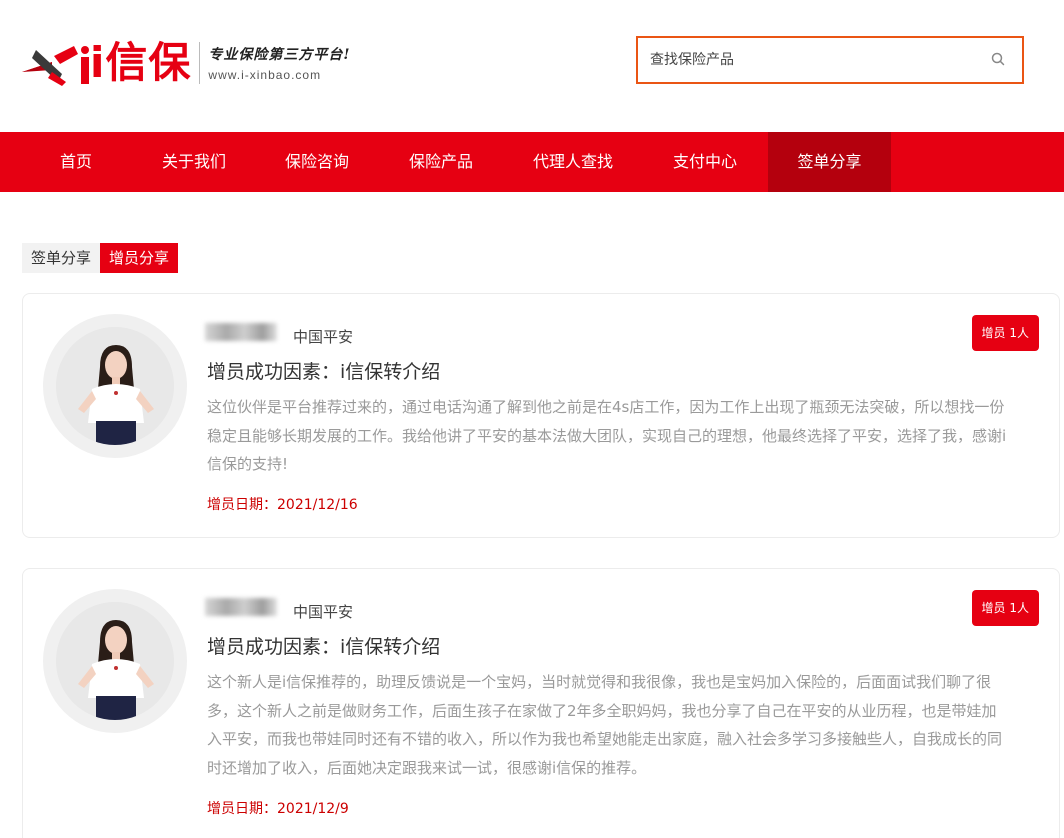 The image size is (1064, 838). What do you see at coordinates (76, 162) in the screenshot?
I see `nav-item-home: 首页` at bounding box center [76, 162].